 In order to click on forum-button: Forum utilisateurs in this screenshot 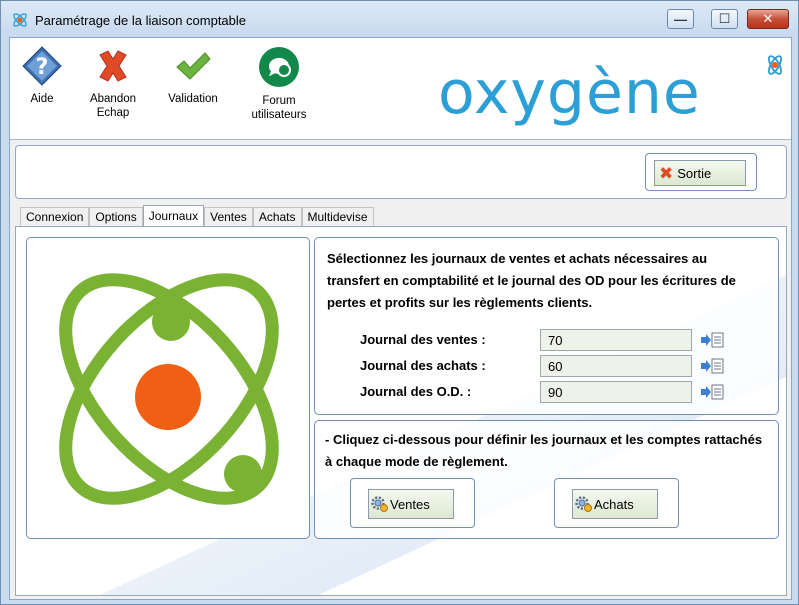, I will do `click(279, 84)`.